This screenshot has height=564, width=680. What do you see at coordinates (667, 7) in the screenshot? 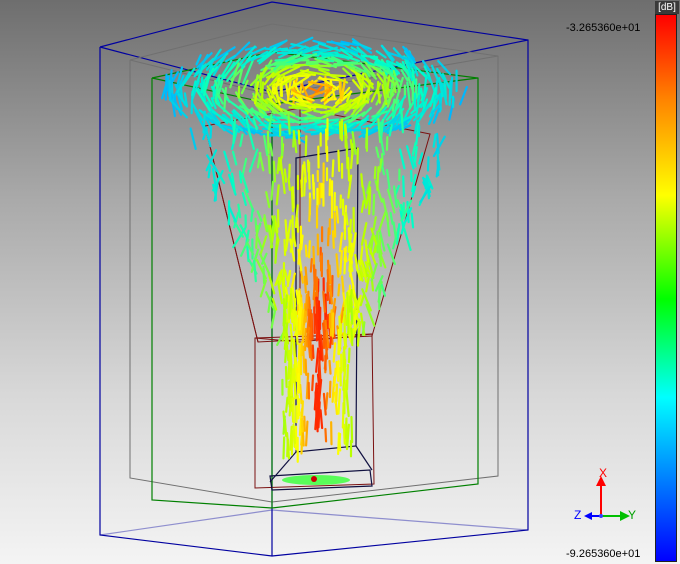
I see `colorbar-unit-label: [dB]` at bounding box center [667, 7].